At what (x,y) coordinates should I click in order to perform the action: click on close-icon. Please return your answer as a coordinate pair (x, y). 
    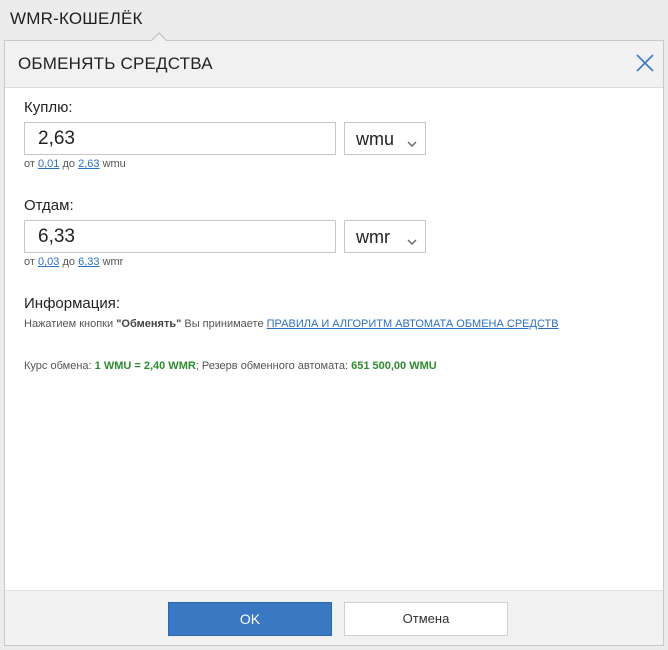
    Looking at the image, I should click on (645, 63).